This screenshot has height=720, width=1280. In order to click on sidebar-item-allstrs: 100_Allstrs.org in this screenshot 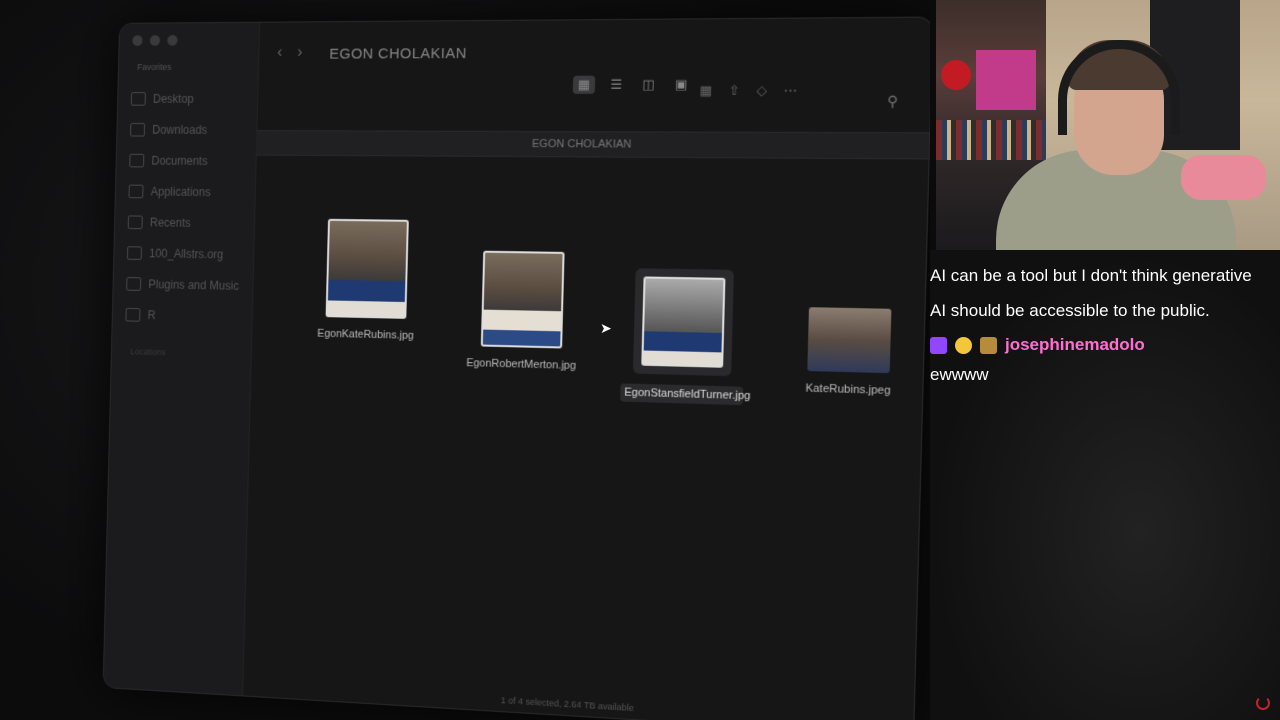, I will do `click(183, 254)`.